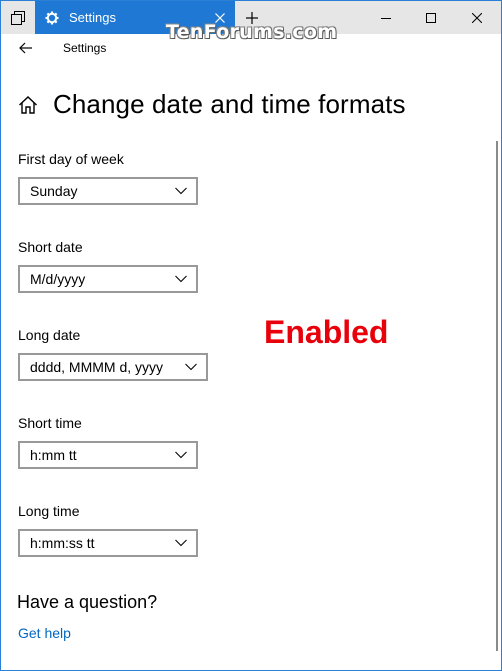 Image resolution: width=502 pixels, height=671 pixels. Describe the element at coordinates (97, 367) in the screenshot. I see `dropdown-value: dddd, MMMM d, yyyy` at that location.